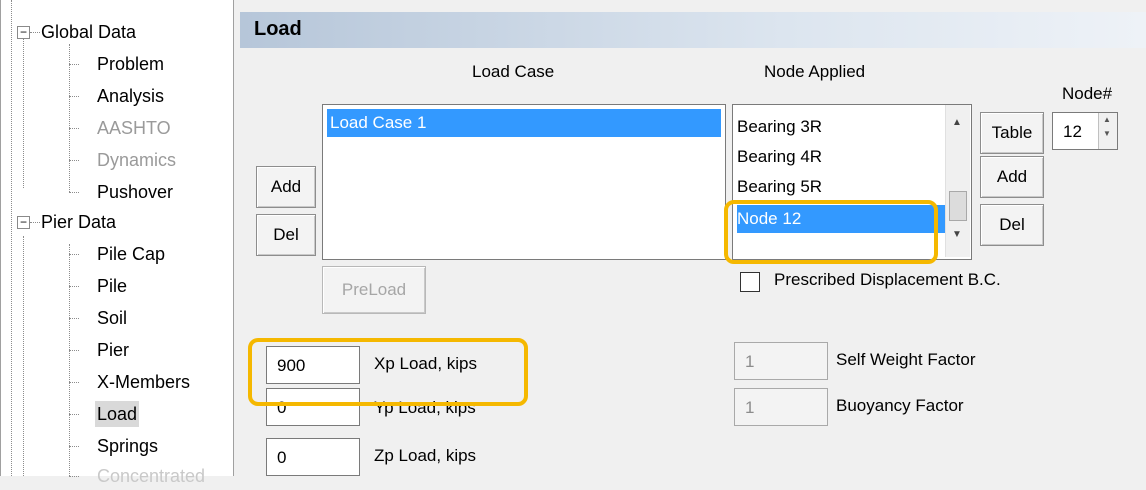 Image resolution: width=1146 pixels, height=490 pixels. Describe the element at coordinates (151, 476) in the screenshot. I see `tree-label: Concentrated` at that location.